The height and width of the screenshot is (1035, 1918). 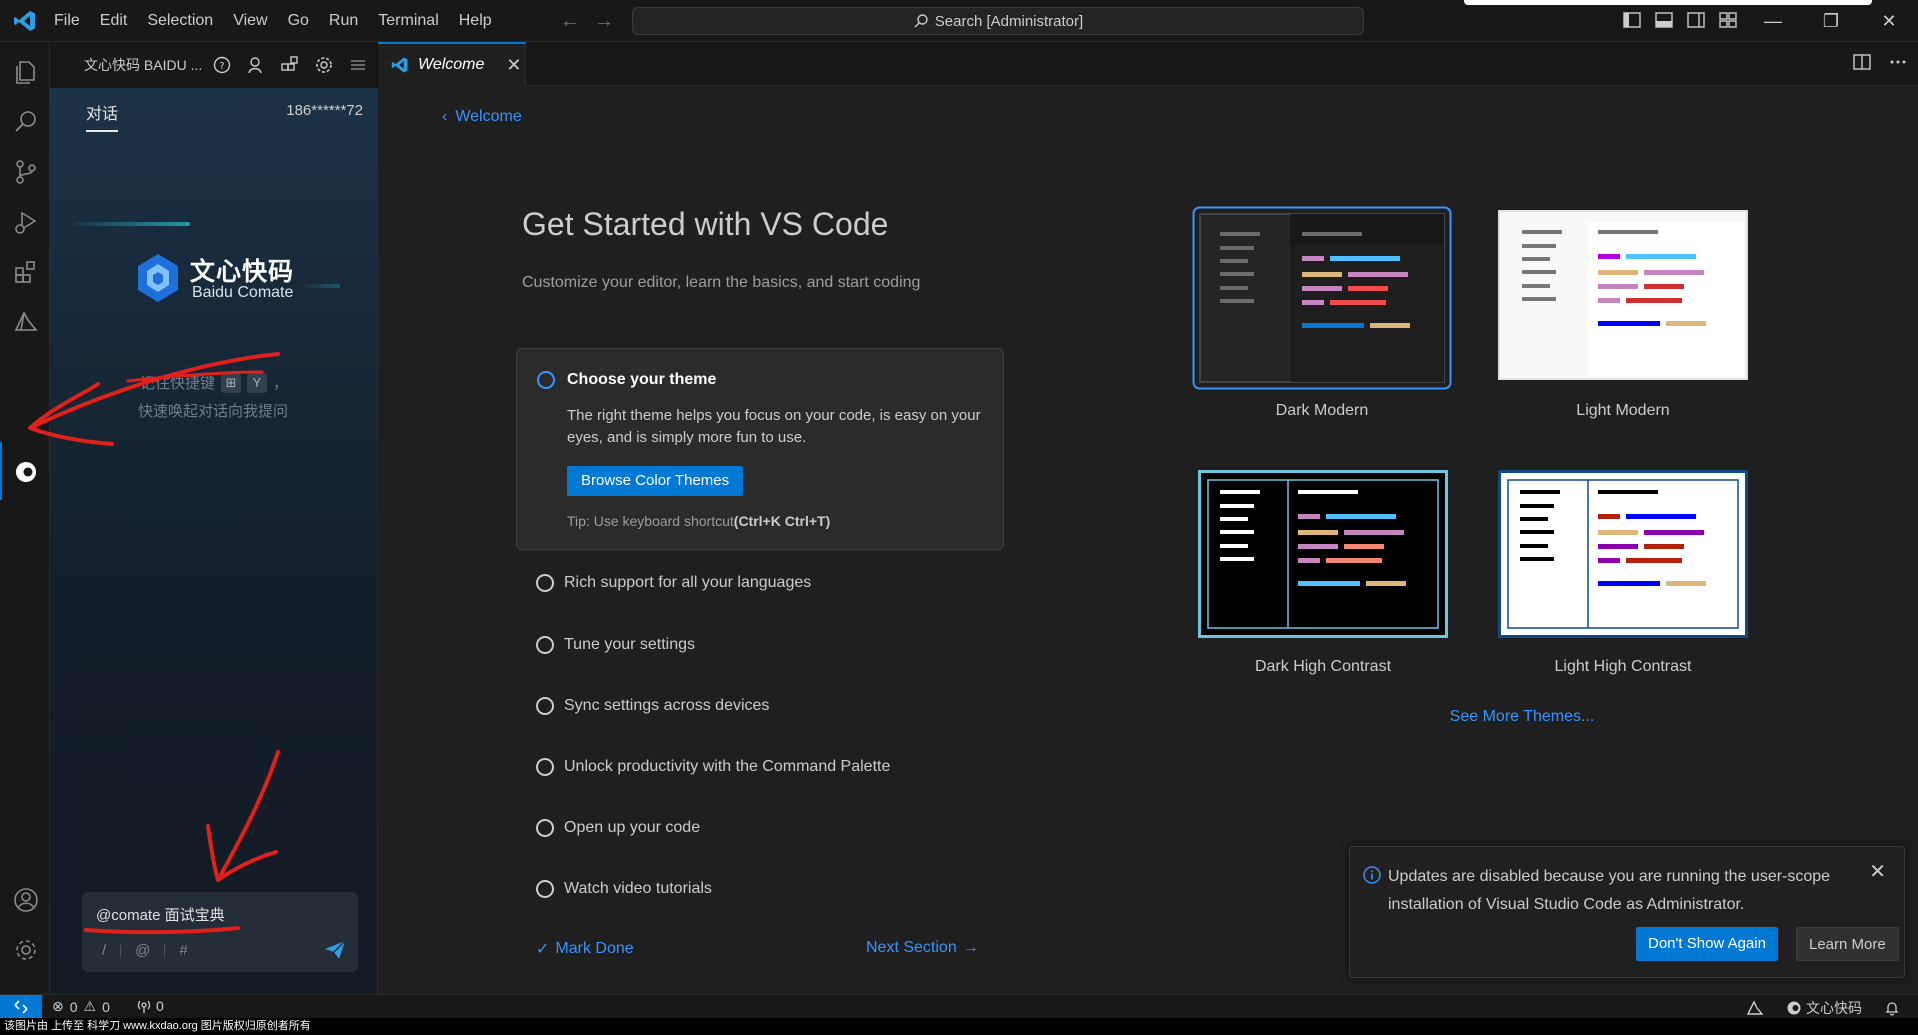 What do you see at coordinates (104, 950) in the screenshot?
I see `slash-command-button: /` at bounding box center [104, 950].